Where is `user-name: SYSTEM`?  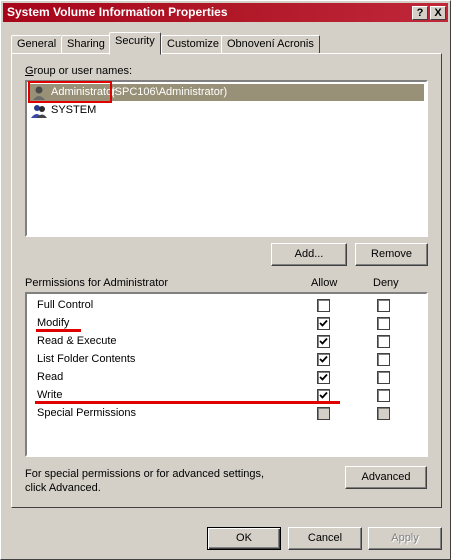
user-name: SYSTEM is located at coordinates (74, 110).